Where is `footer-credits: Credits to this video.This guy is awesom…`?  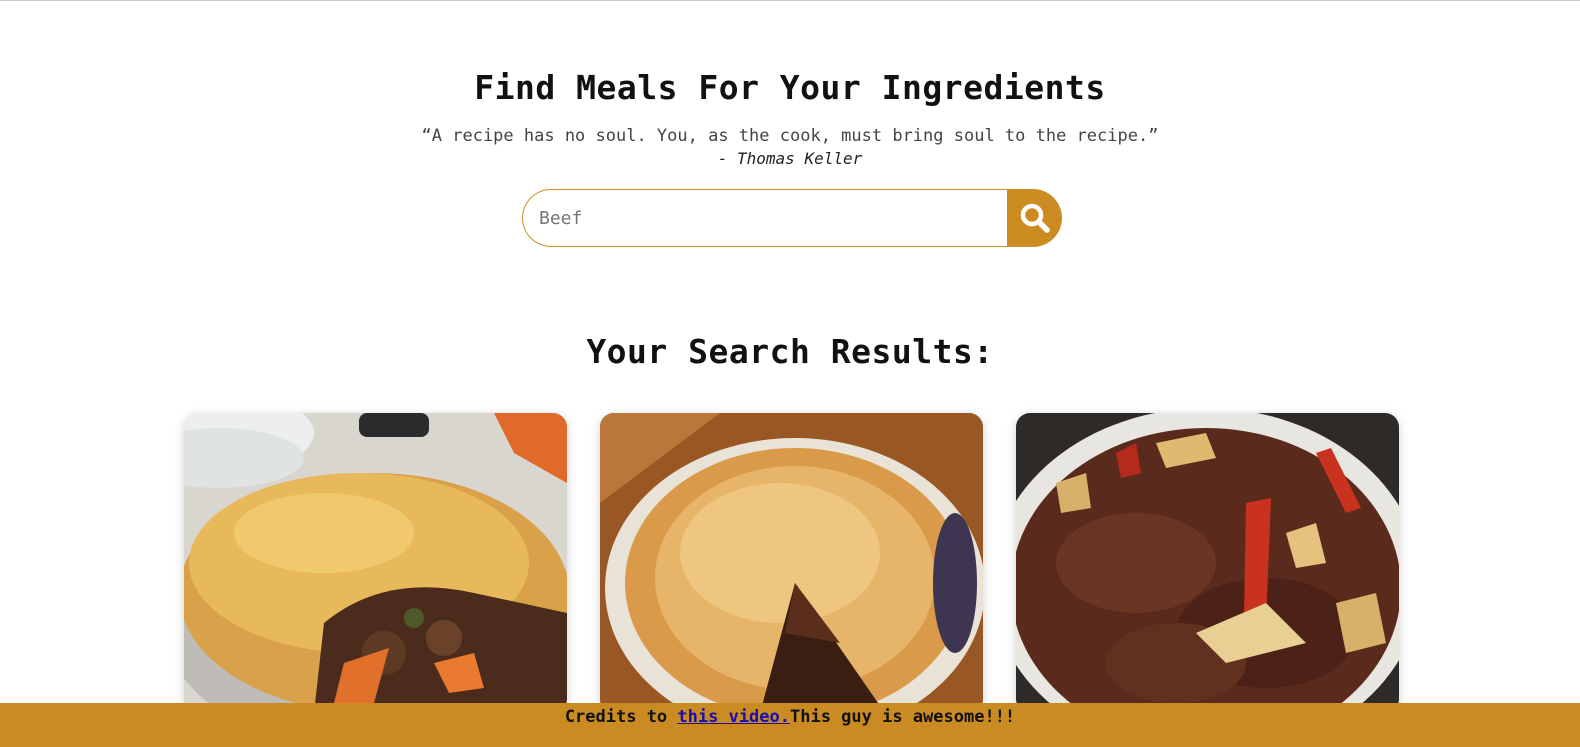
footer-credits: Credits to this video.This guy is awesom… is located at coordinates (790, 725).